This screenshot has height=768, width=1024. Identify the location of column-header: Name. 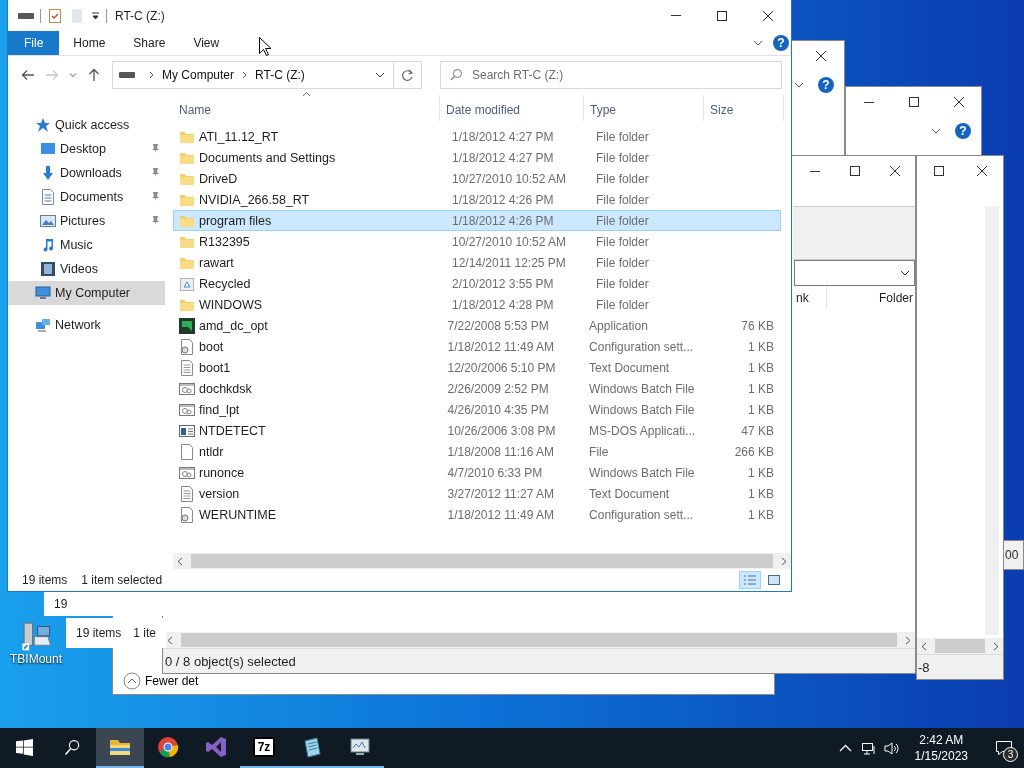
(306, 108).